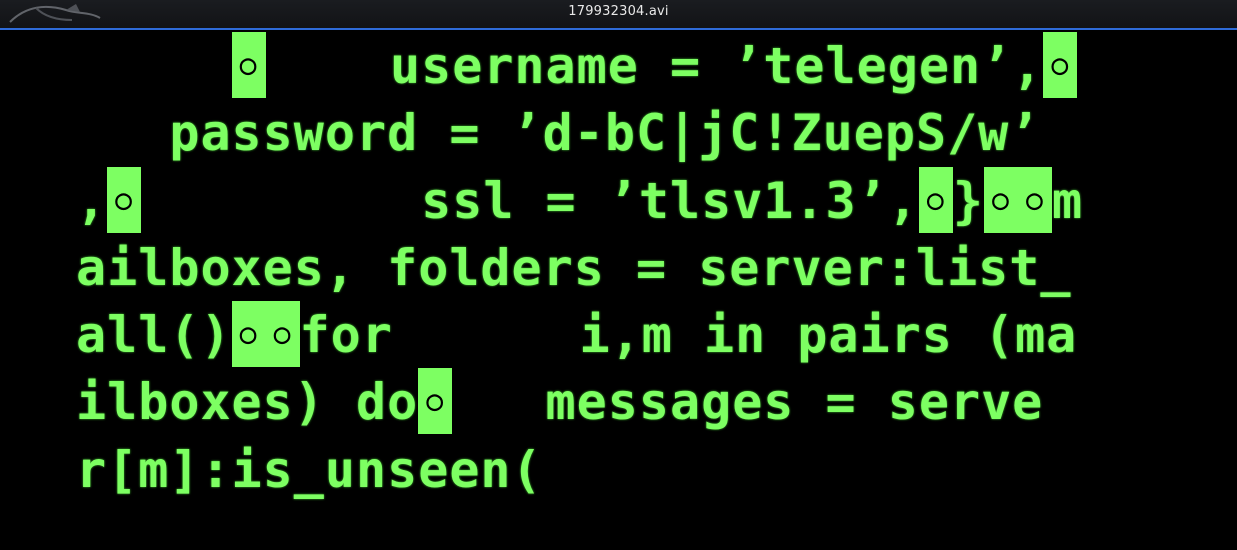 The height and width of the screenshot is (550, 1237). What do you see at coordinates (605, 133) in the screenshot?
I see `code-line: password = ’d-bC|jC!ZuepS/w’` at bounding box center [605, 133].